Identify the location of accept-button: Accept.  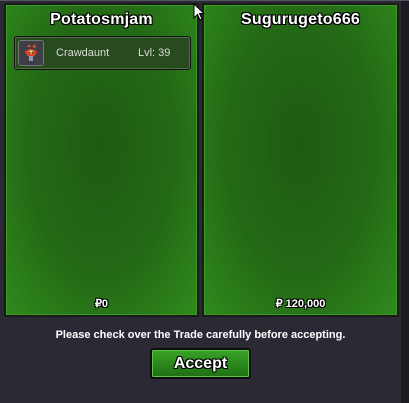
(200, 363).